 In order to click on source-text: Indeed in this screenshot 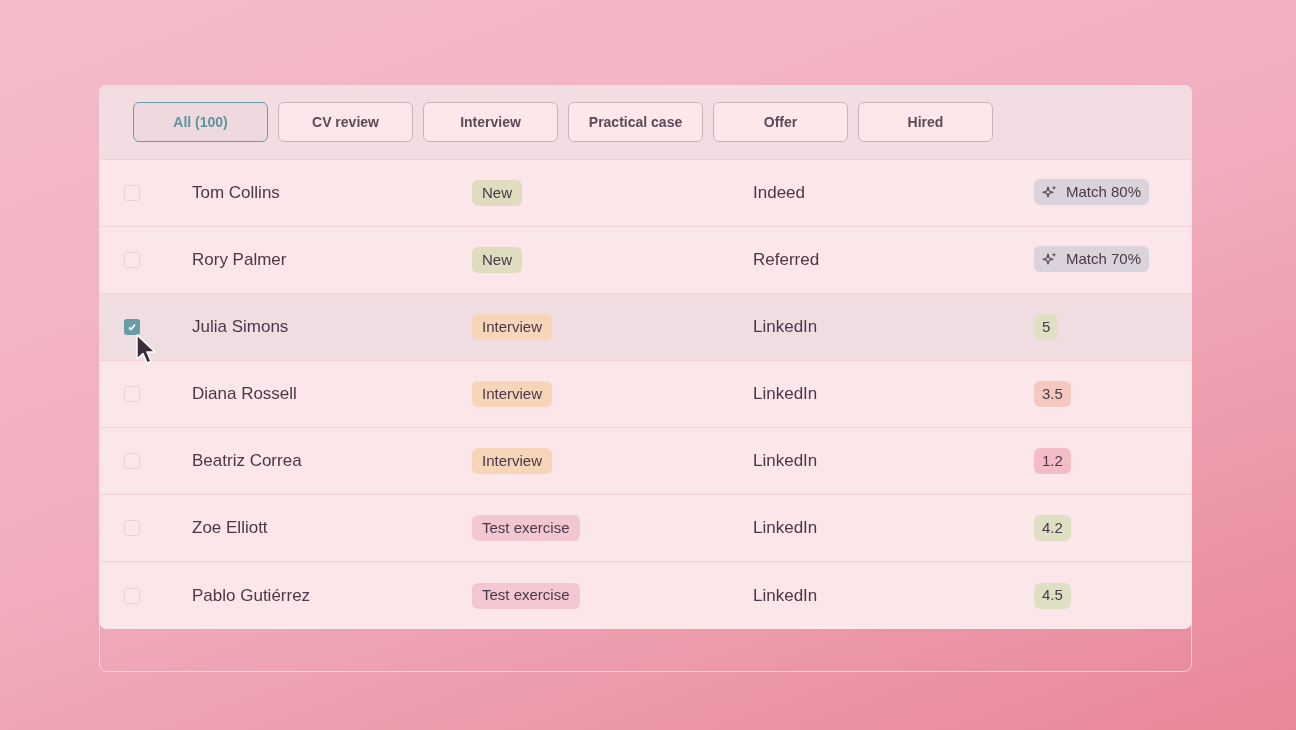, I will do `click(779, 193)`.